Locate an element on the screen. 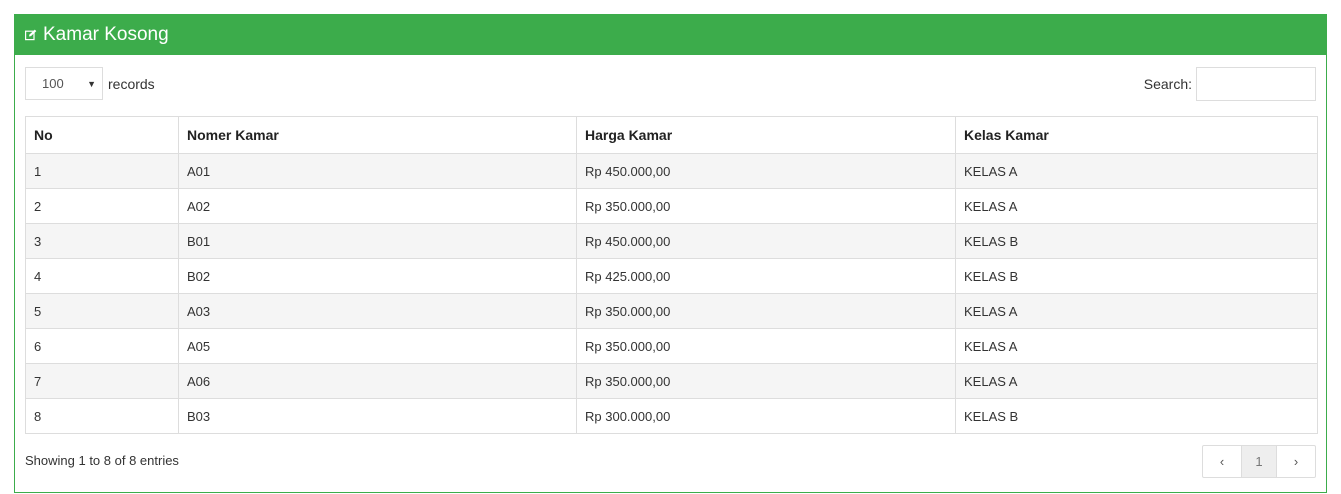  table-controls: 100 ▼ records Search: is located at coordinates (670, 84).